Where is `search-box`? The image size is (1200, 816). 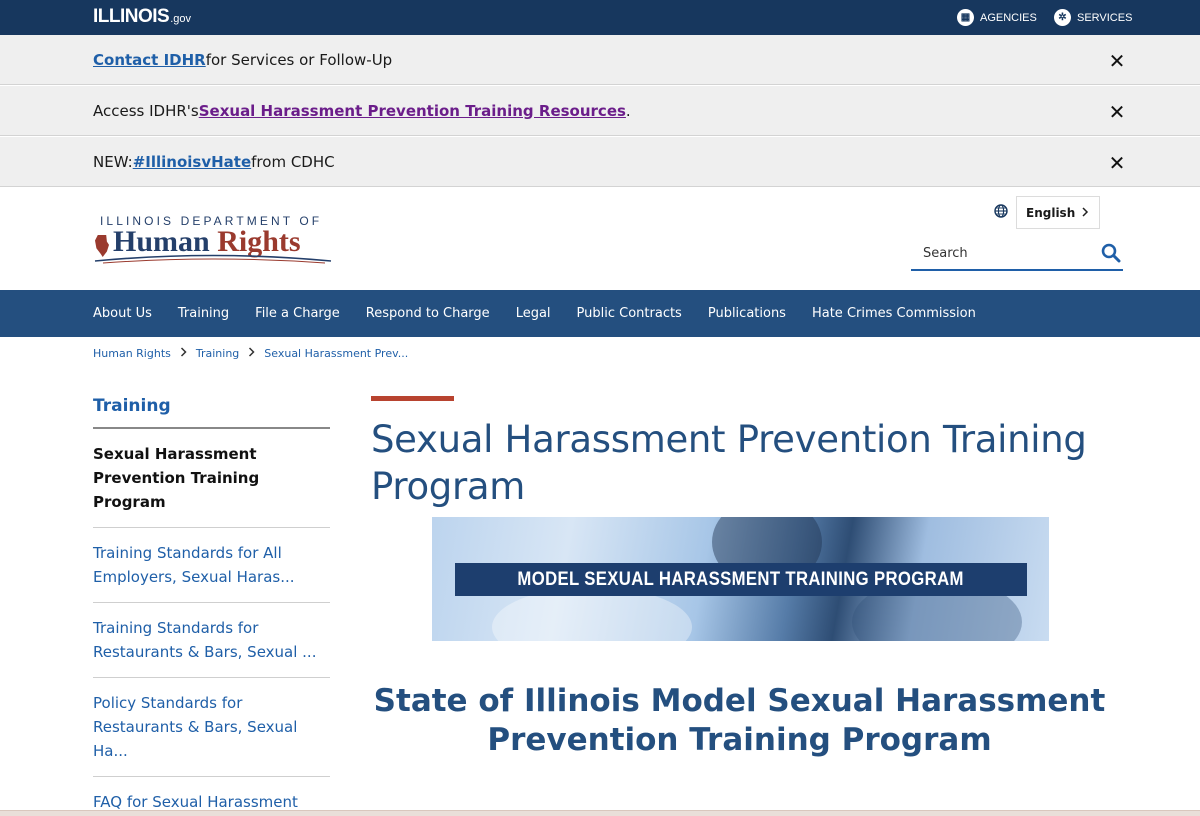
search-box is located at coordinates (1017, 254).